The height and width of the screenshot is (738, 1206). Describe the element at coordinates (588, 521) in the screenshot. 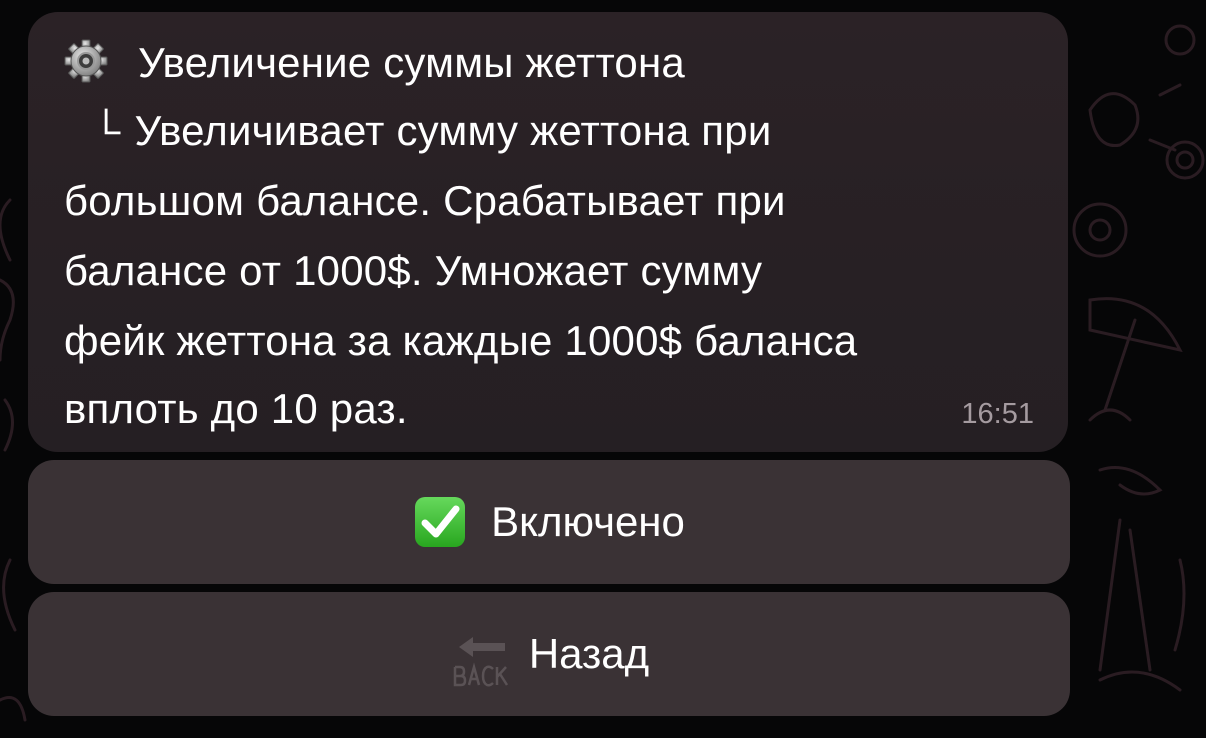

I see `enabled-label: Включено` at that location.